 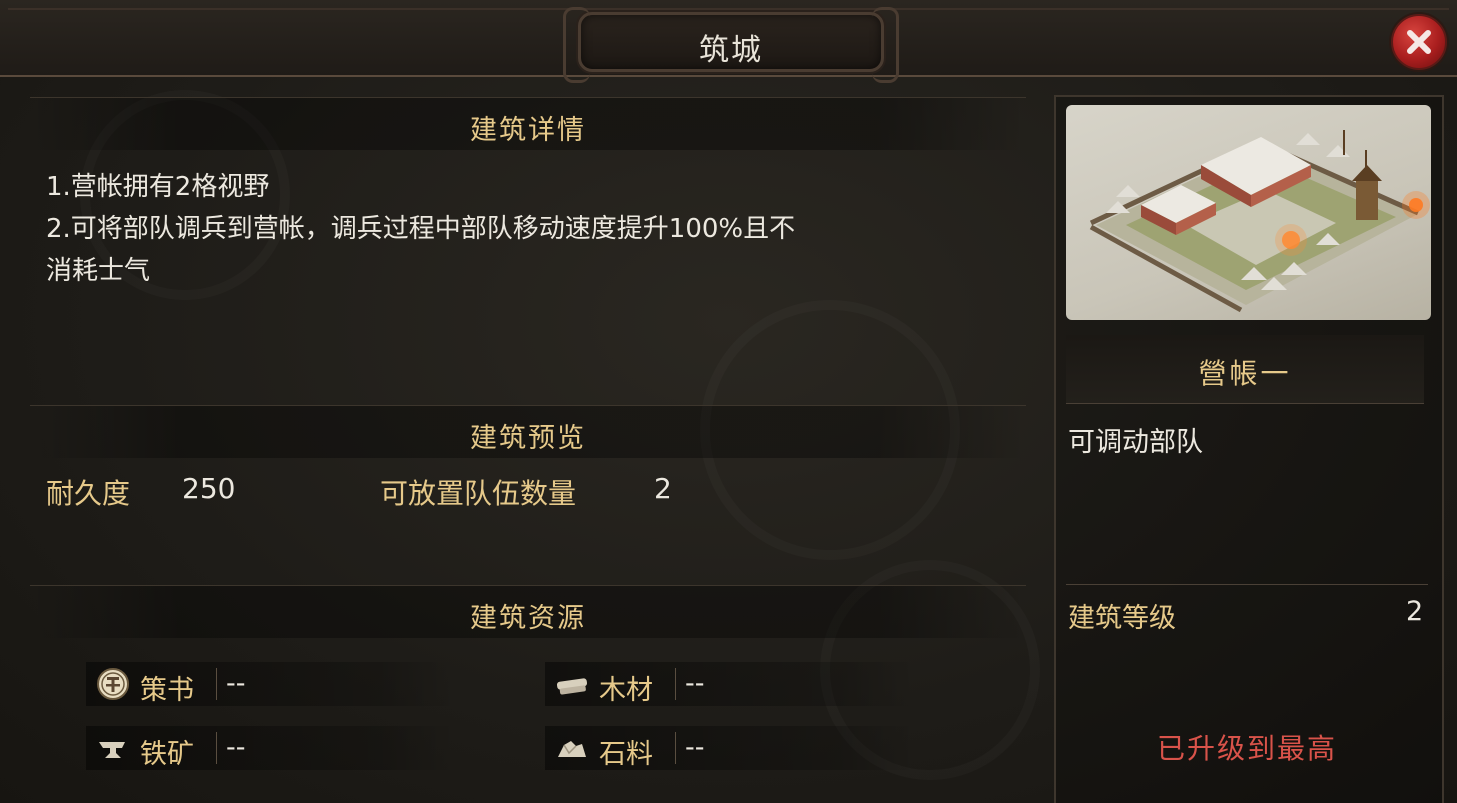 I want to click on preview-header: 建筑预览, so click(x=528, y=431).